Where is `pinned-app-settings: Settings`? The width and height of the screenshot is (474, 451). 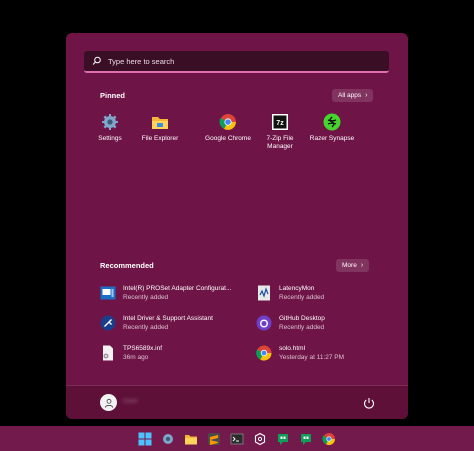
pinned-app-settings: Settings is located at coordinates (110, 128).